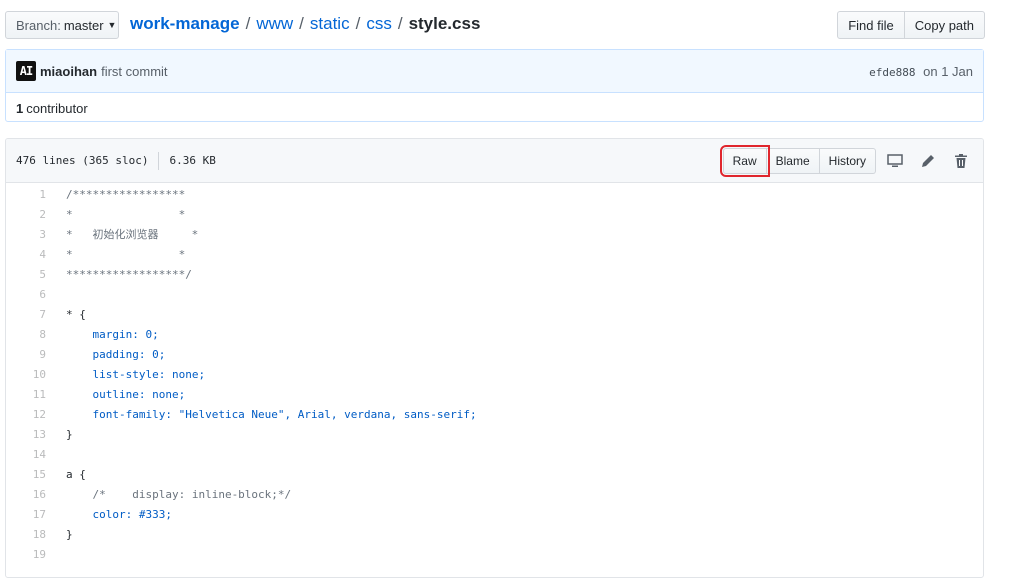  What do you see at coordinates (494, 554) in the screenshot?
I see `code-line: 19` at bounding box center [494, 554].